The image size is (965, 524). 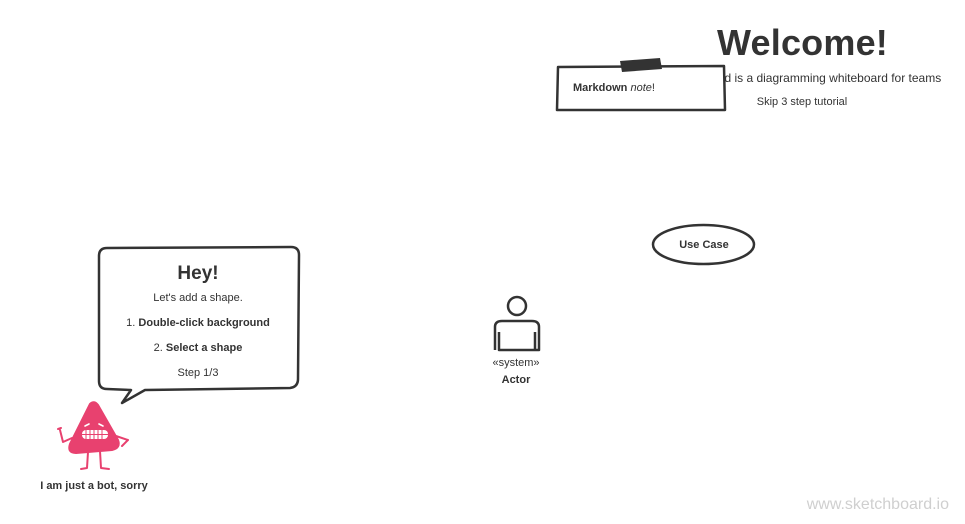 I want to click on skip-tutorial-link: Skip 3 step tutorial, so click(x=802, y=102).